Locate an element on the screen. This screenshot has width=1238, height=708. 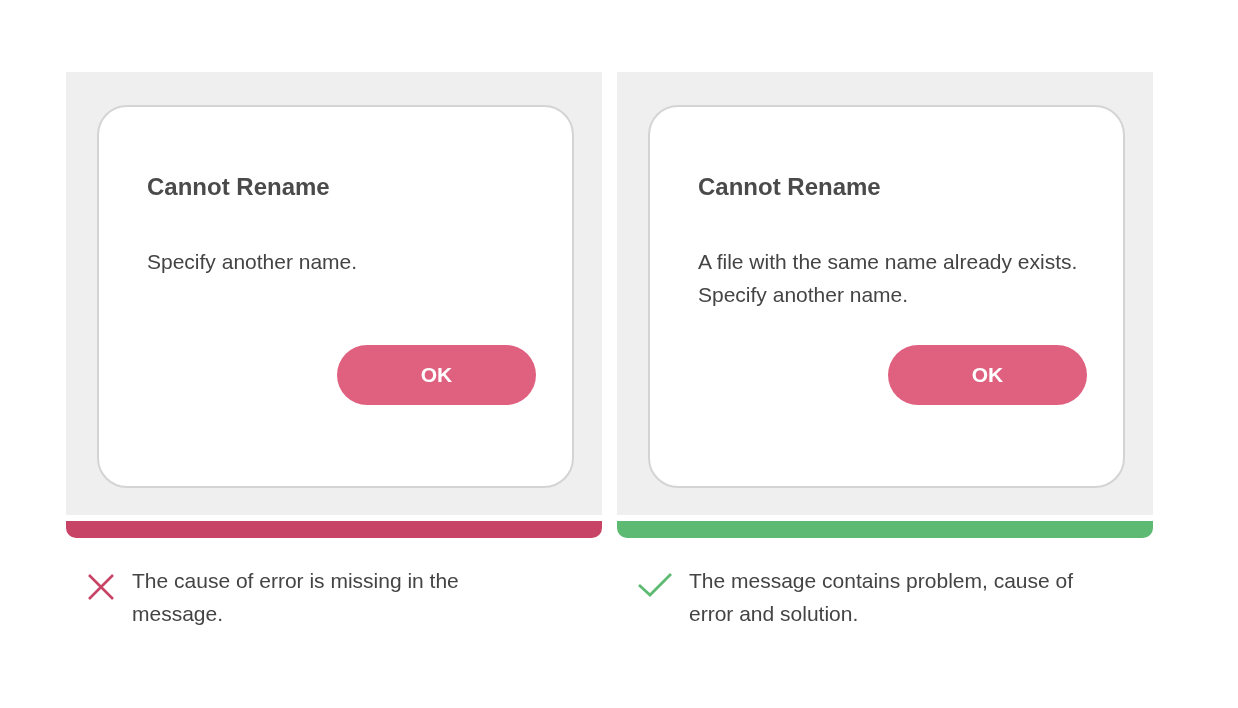
cross-icon is located at coordinates (101, 587).